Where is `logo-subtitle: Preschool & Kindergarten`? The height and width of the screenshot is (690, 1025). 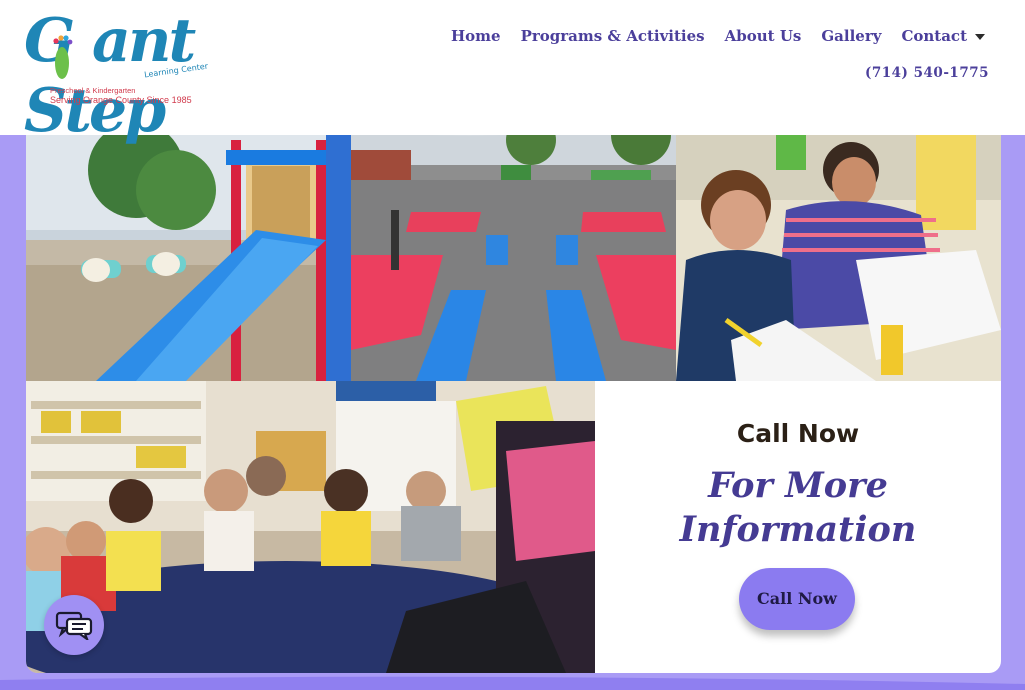
logo-subtitle: Preschool & Kindergarten is located at coordinates (93, 90).